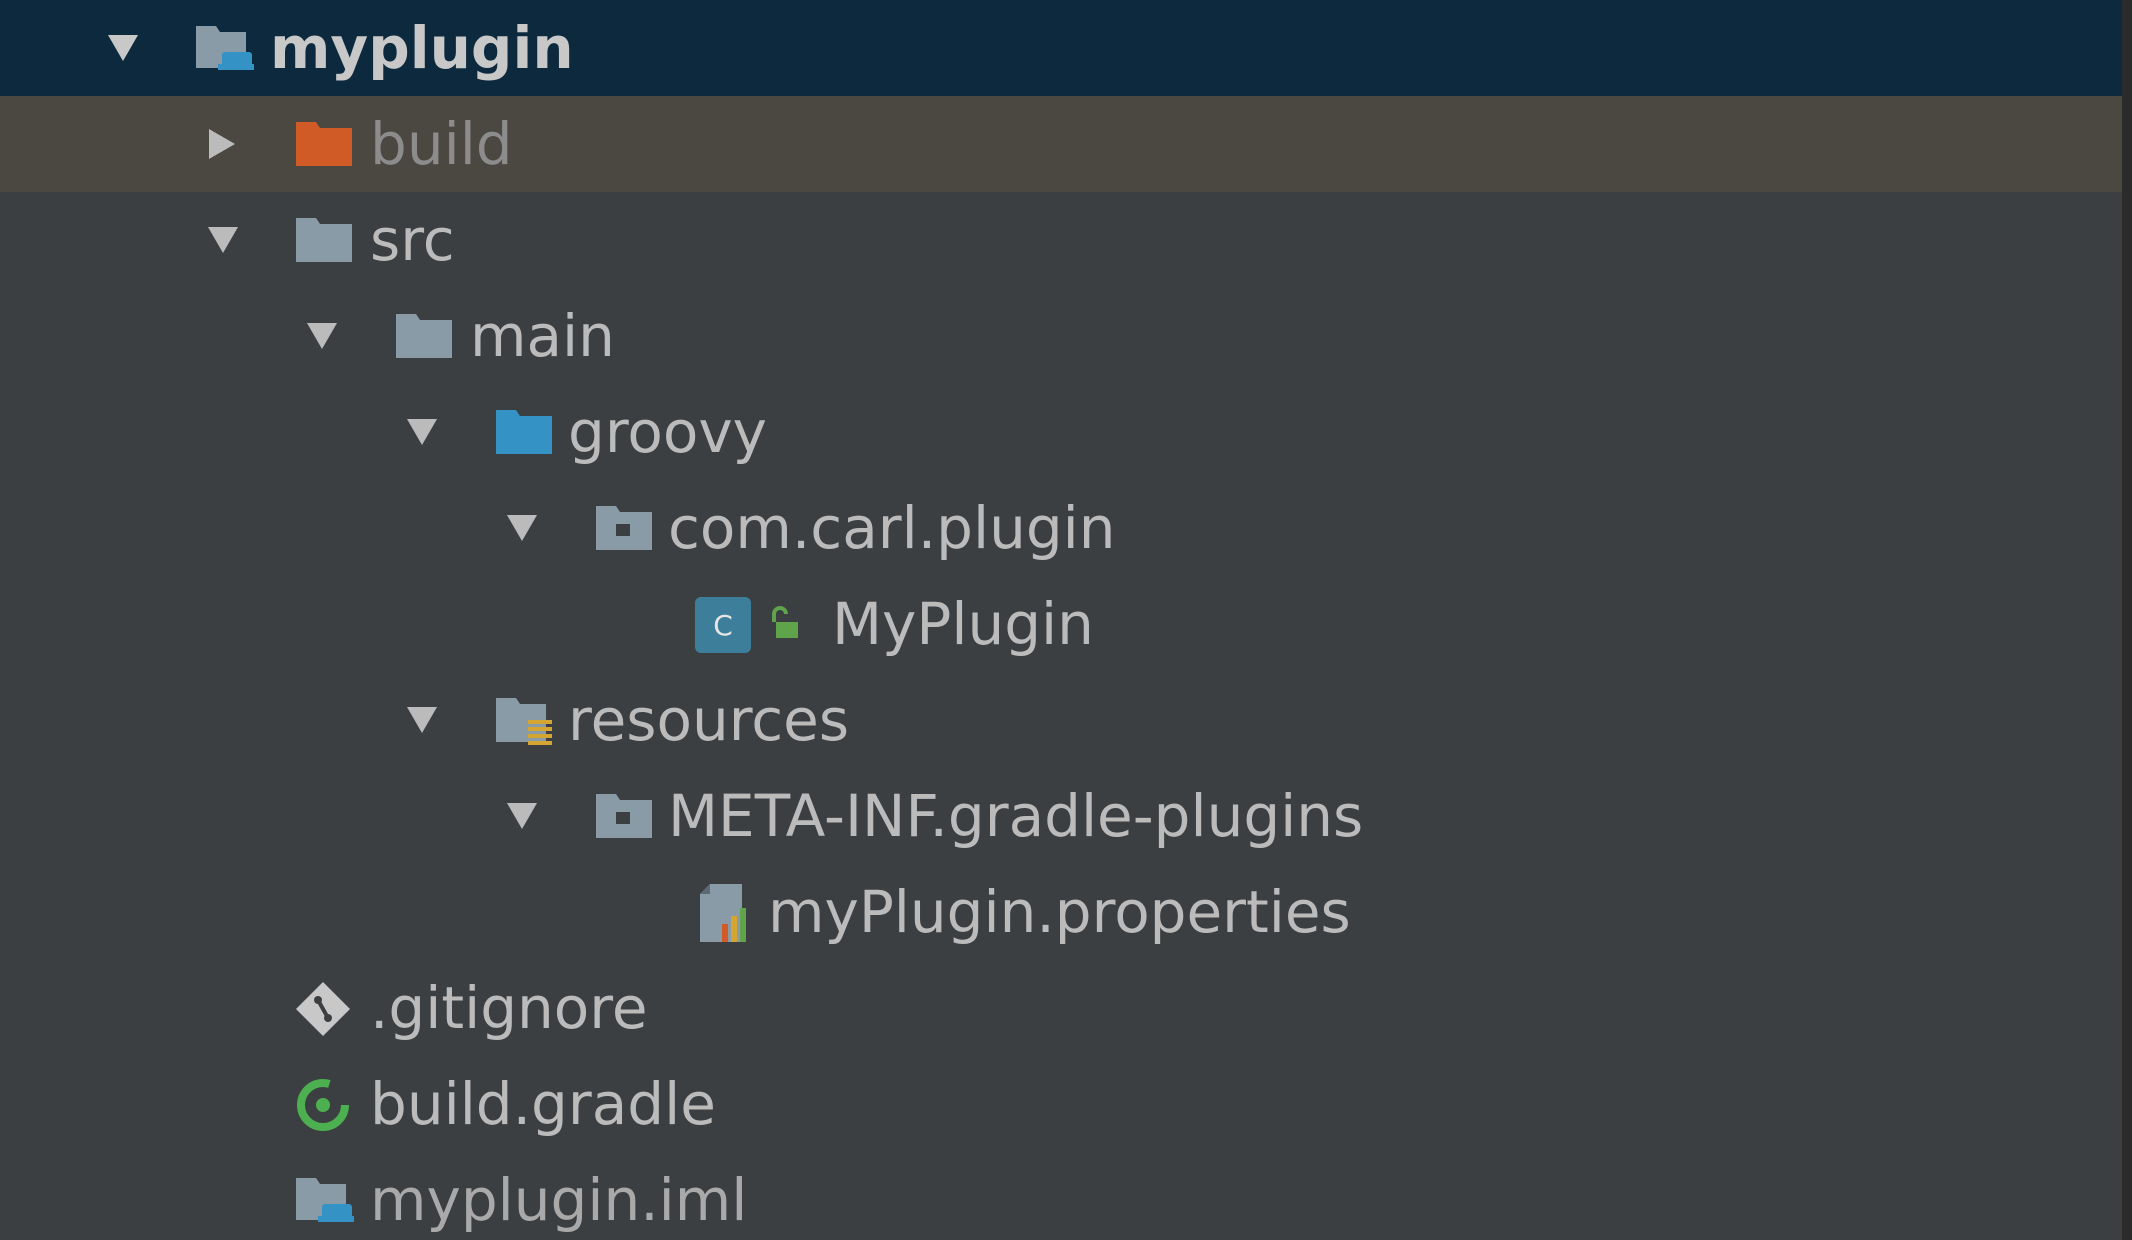 The width and height of the screenshot is (2132, 1240). I want to click on tree-label: src, so click(412, 240).